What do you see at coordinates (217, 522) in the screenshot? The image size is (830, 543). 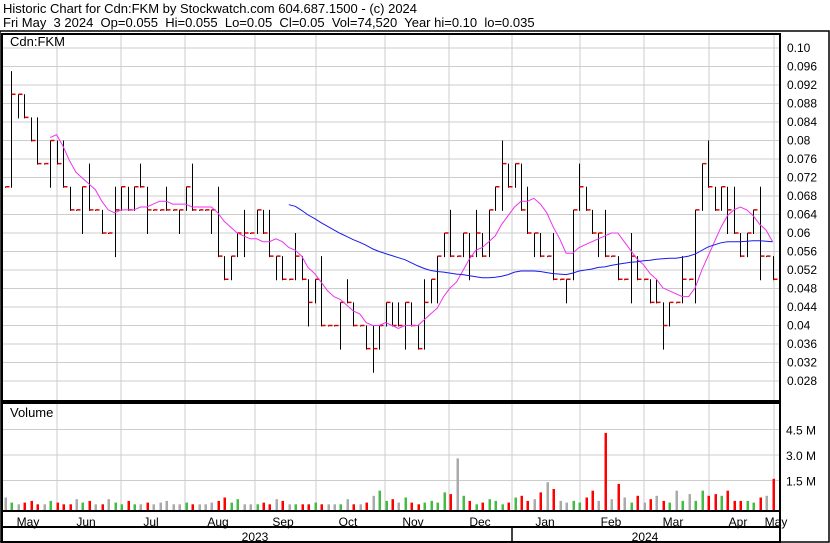 I see `month-label: Aug` at bounding box center [217, 522].